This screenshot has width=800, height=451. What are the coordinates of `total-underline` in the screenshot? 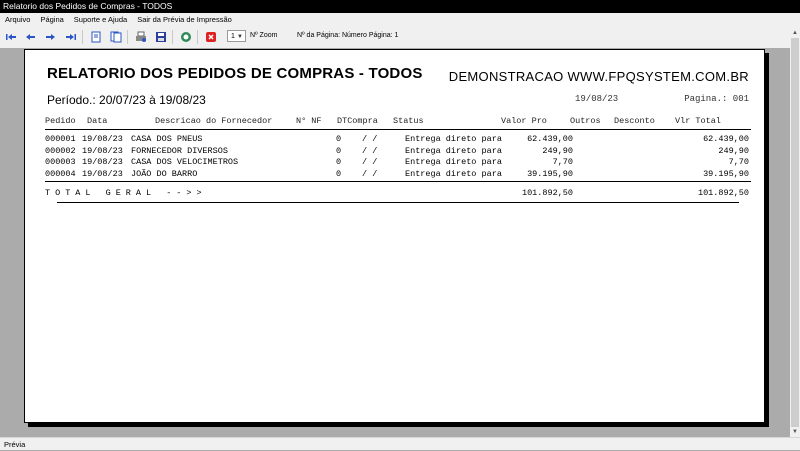 It's located at (398, 202).